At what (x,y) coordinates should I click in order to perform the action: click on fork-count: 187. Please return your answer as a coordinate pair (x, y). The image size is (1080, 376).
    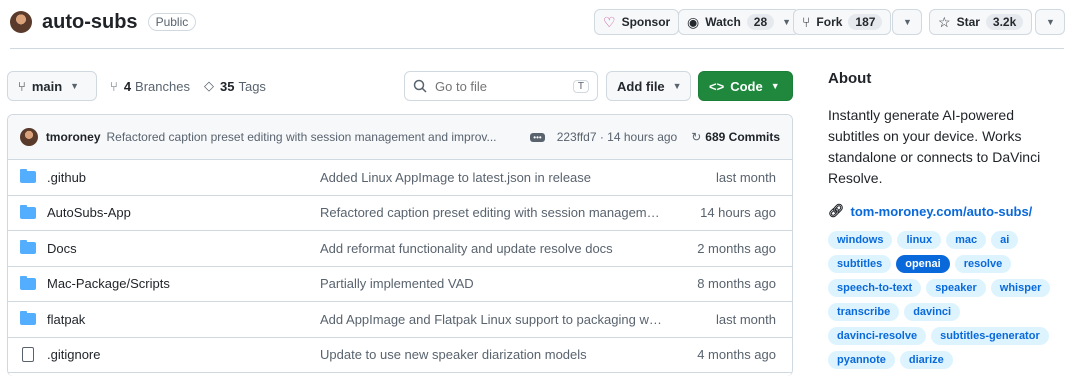
    Looking at the image, I should click on (865, 22).